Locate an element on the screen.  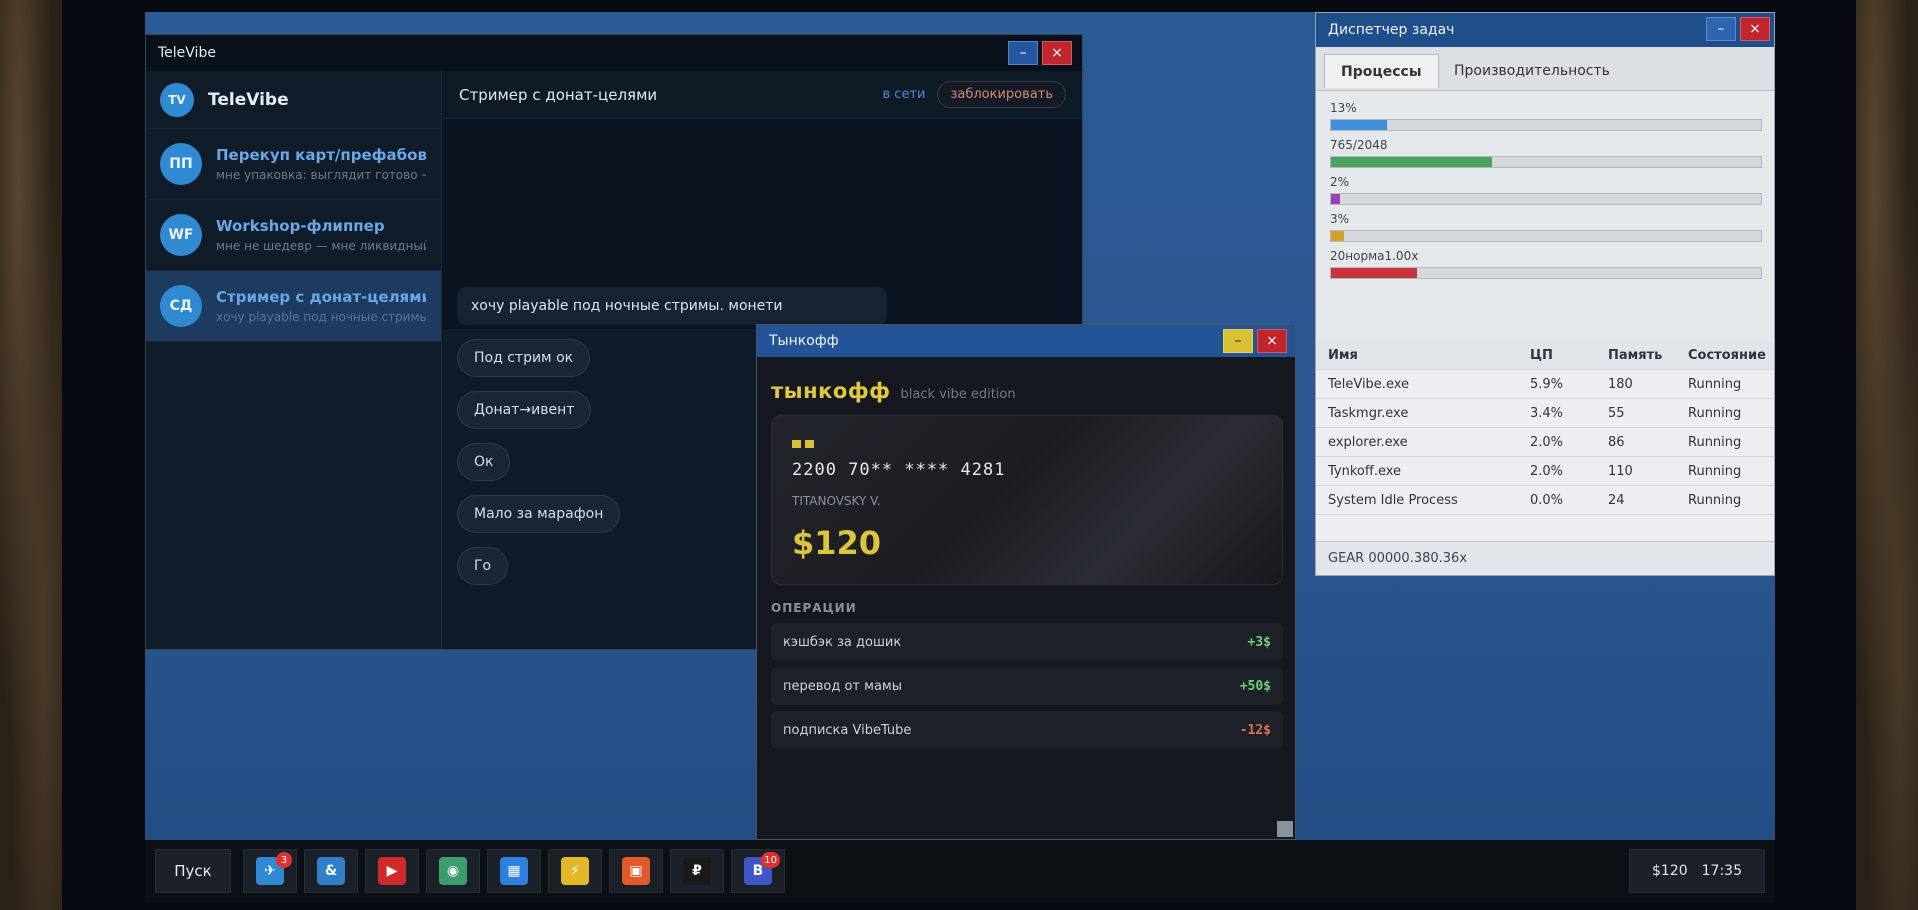
column-name: Имя is located at coordinates (1343, 355).